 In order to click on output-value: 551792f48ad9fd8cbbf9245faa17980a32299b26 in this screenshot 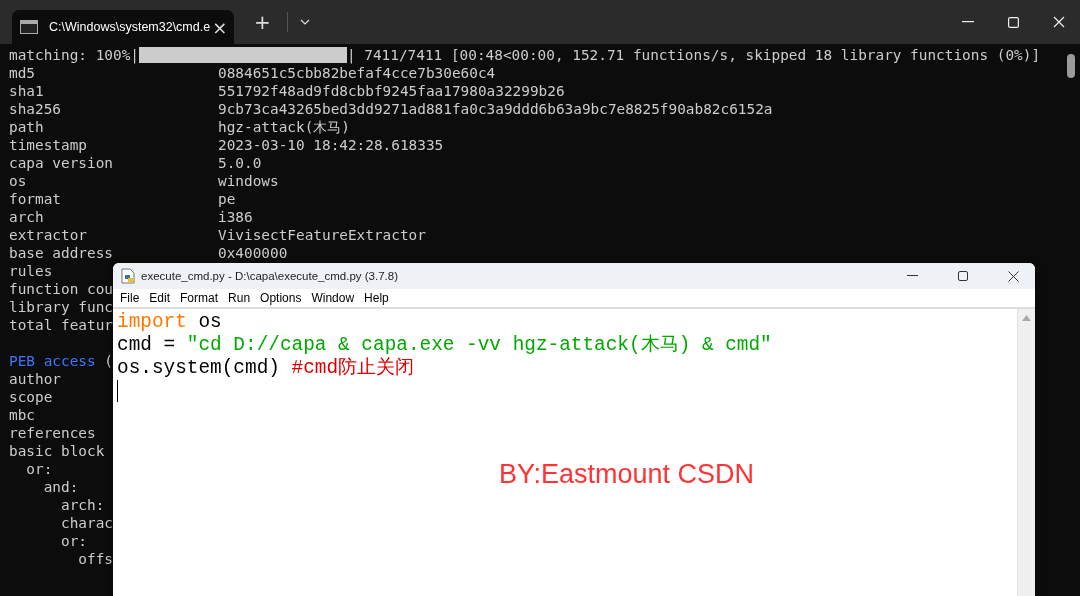, I will do `click(391, 91)`.